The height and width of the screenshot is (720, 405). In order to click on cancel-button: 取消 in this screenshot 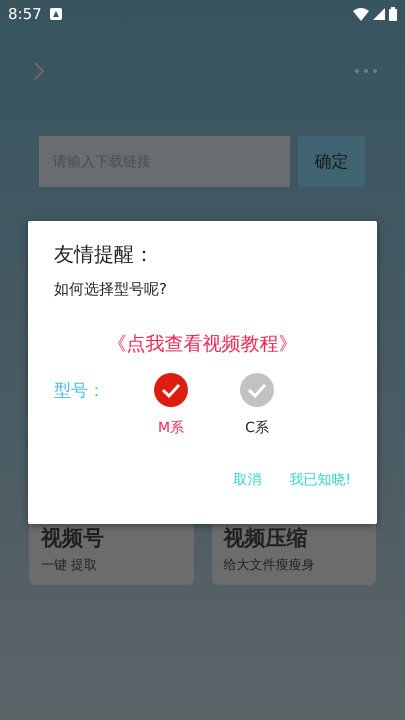, I will do `click(247, 480)`.